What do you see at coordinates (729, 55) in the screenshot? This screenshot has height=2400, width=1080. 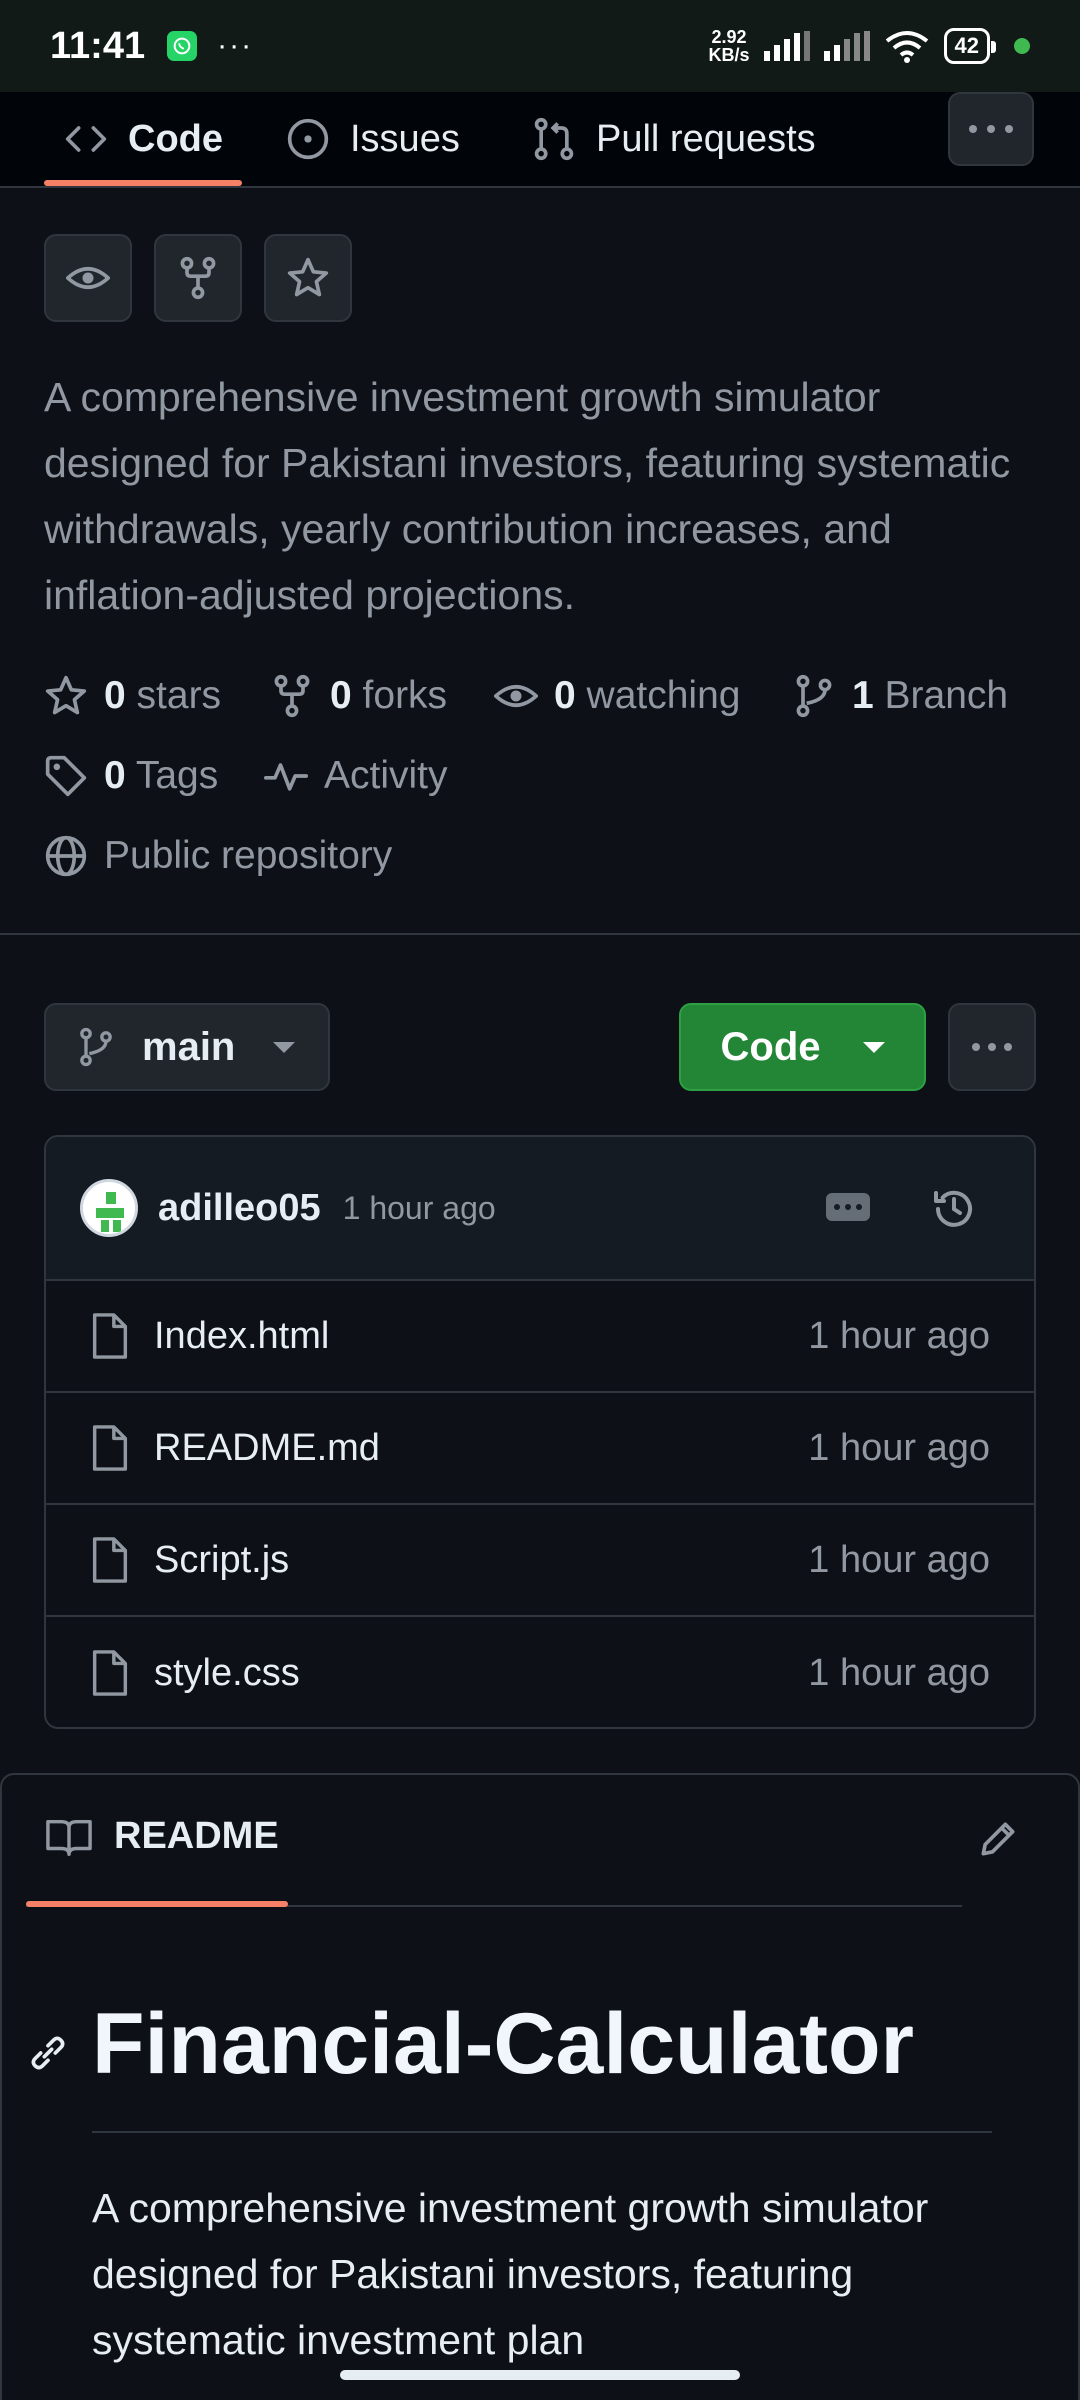 I see `network-speed-unit: KB/s` at bounding box center [729, 55].